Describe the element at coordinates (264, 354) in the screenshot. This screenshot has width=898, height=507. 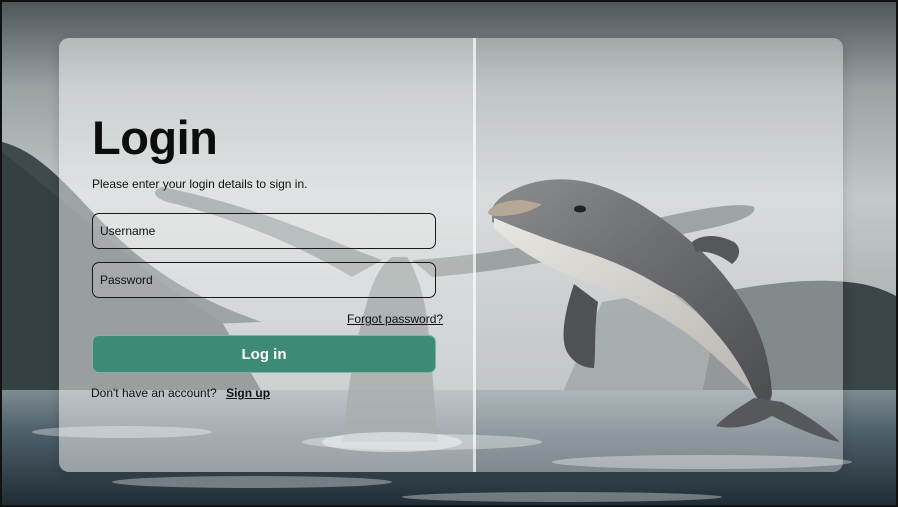
I see `login-button: Log in` at that location.